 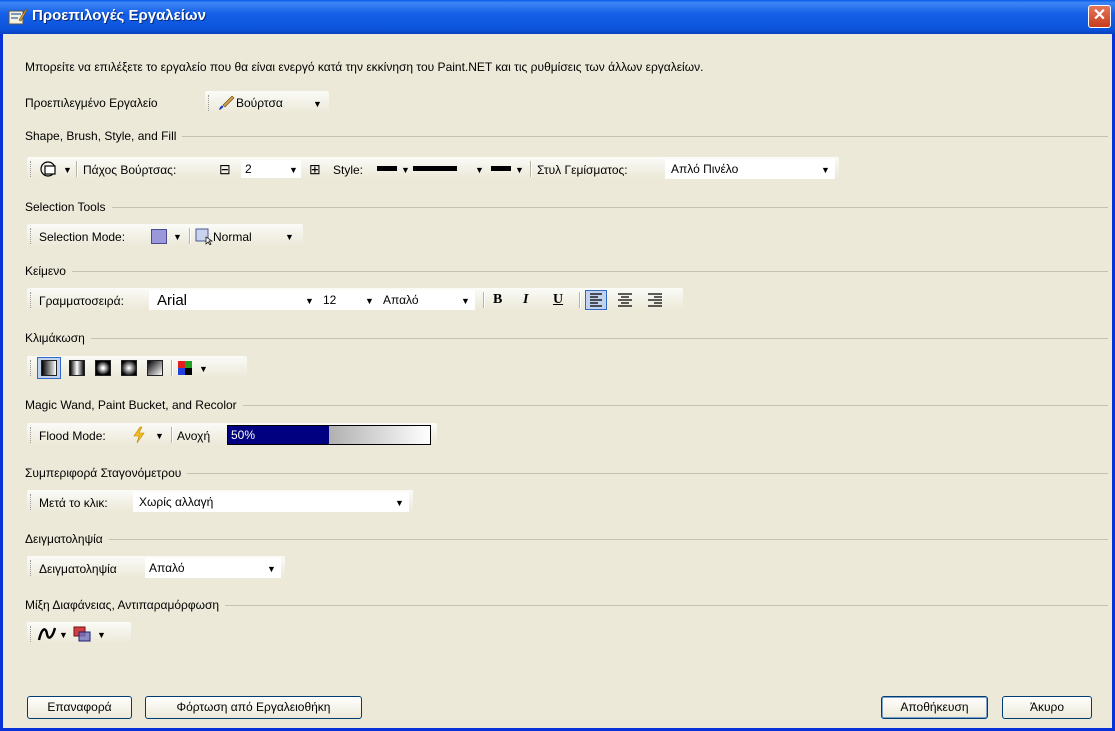 I want to click on selection-mode-dropdown-arrow: ▼, so click(x=177, y=237).